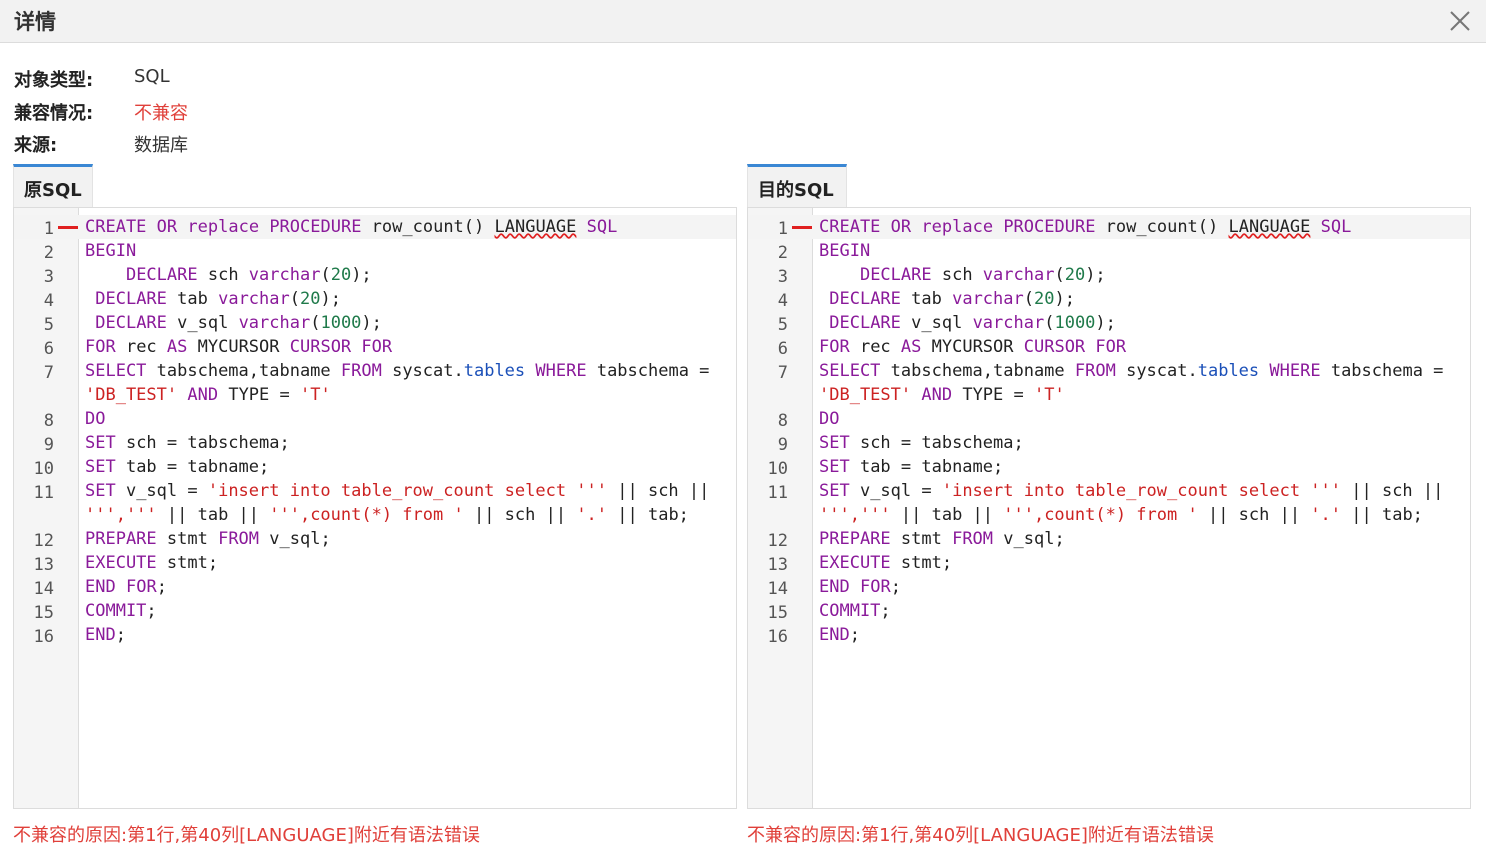  I want to click on line-number: 7, so click(782, 373).